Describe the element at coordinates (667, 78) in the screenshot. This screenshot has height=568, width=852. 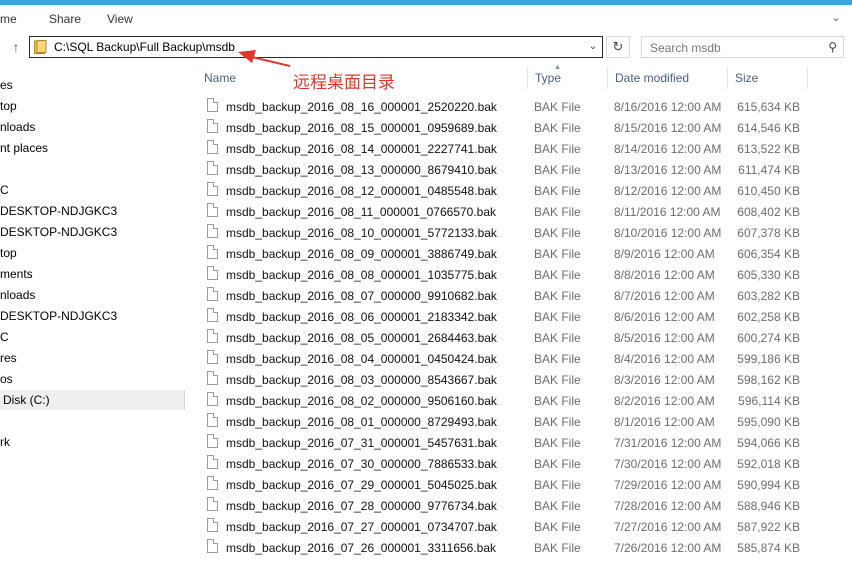
I see `column-date-modified: Date modified` at that location.